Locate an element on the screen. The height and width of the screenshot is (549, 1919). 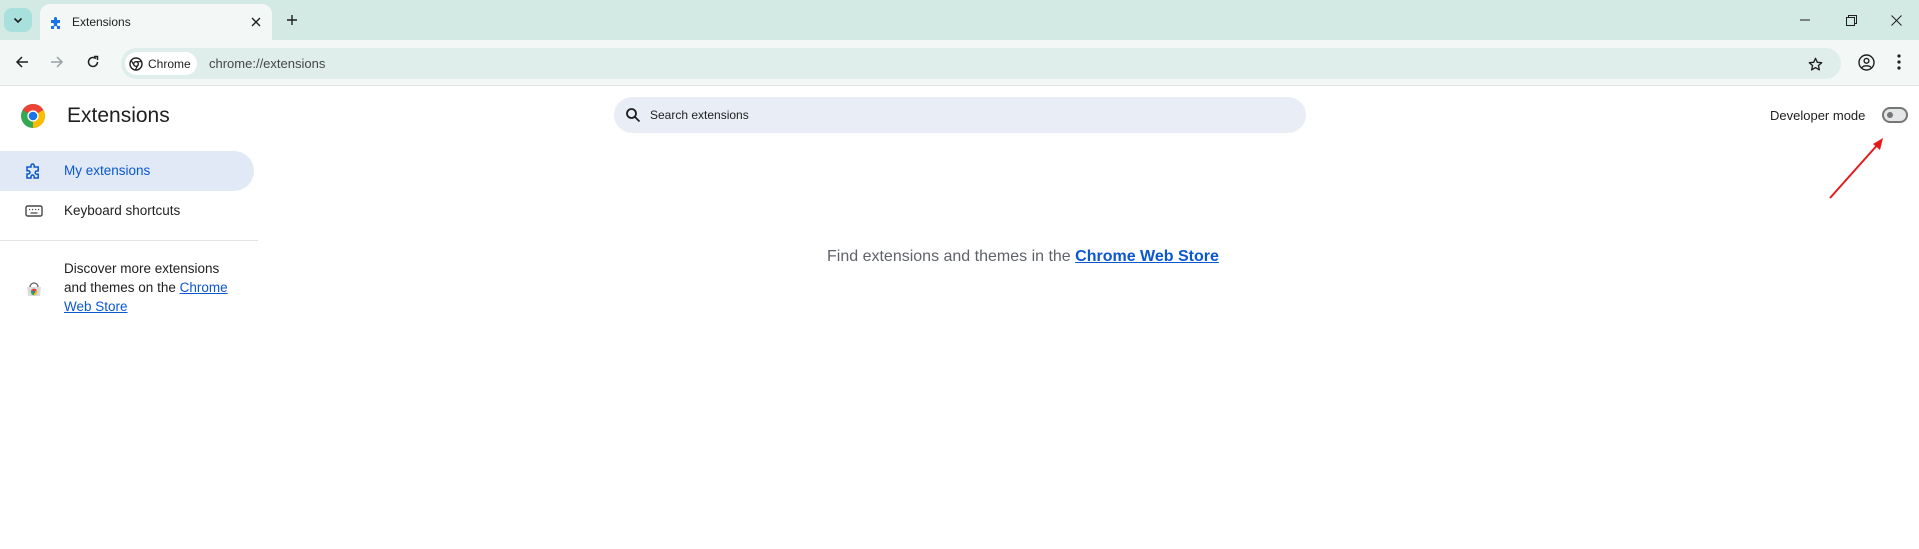
bookmark-button is located at coordinates (1815, 64).